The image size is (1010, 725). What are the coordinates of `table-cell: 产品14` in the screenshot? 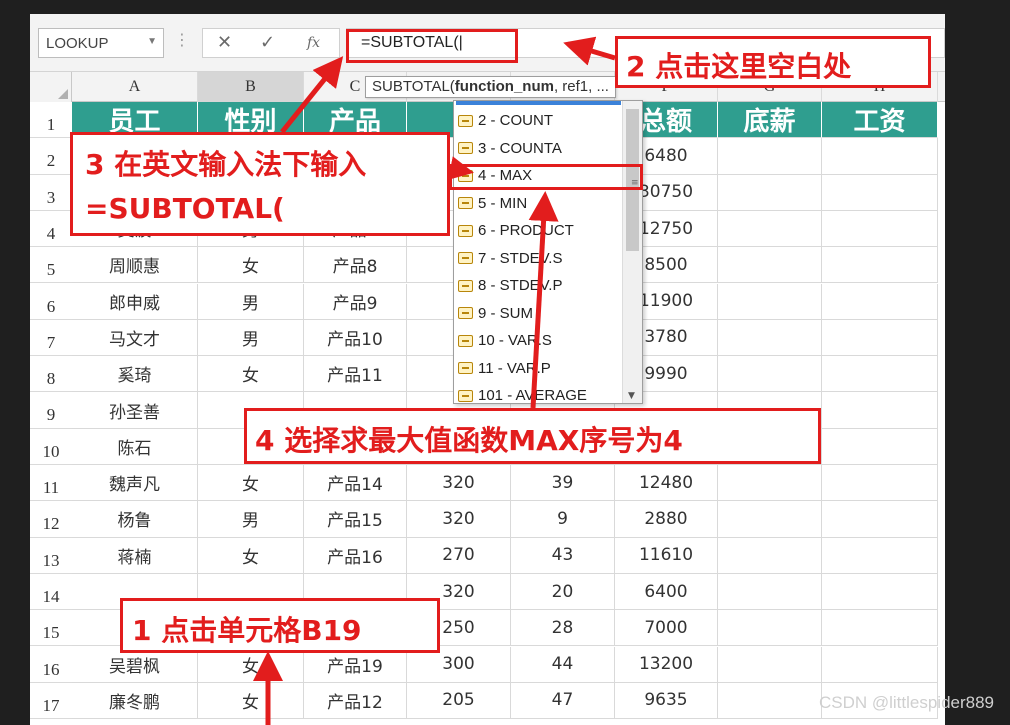 It's located at (355, 483).